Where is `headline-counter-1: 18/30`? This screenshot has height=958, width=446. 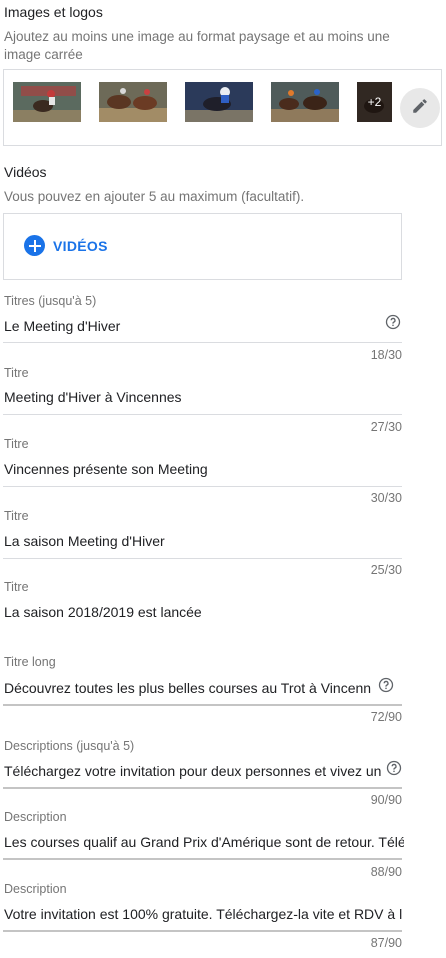
headline-counter-1: 18/30 is located at coordinates (386, 355).